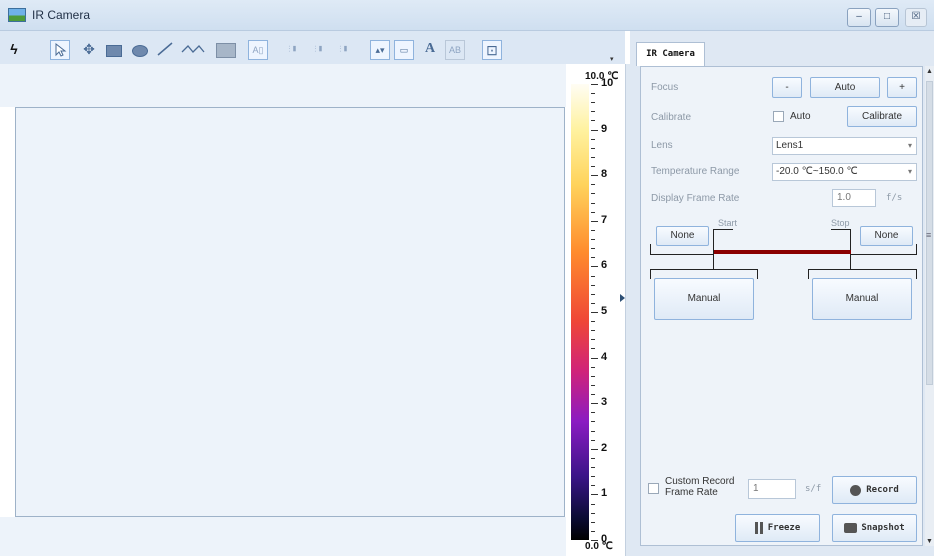  Describe the element at coordinates (928, 235) in the screenshot. I see `panel-resize-grip-icon: ≡` at that location.